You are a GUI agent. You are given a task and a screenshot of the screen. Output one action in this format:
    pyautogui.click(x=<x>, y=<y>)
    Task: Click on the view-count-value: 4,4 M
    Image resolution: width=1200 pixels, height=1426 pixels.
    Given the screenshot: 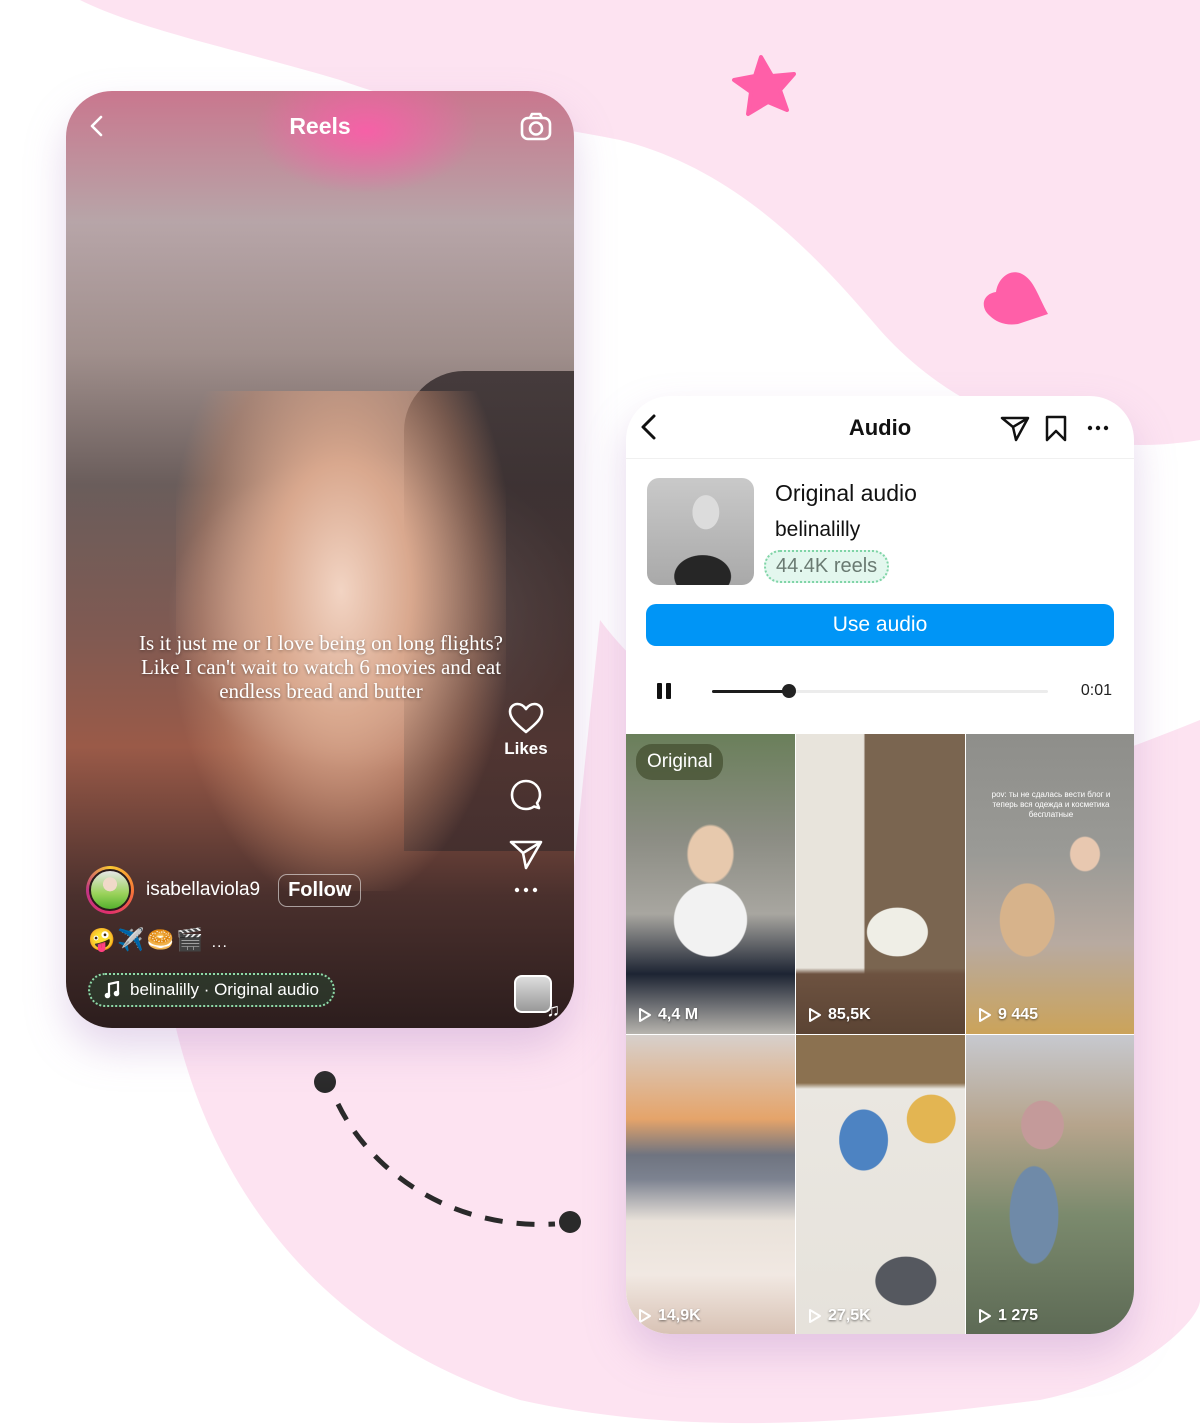 What is the action you would take?
    pyautogui.click(x=678, y=1014)
    